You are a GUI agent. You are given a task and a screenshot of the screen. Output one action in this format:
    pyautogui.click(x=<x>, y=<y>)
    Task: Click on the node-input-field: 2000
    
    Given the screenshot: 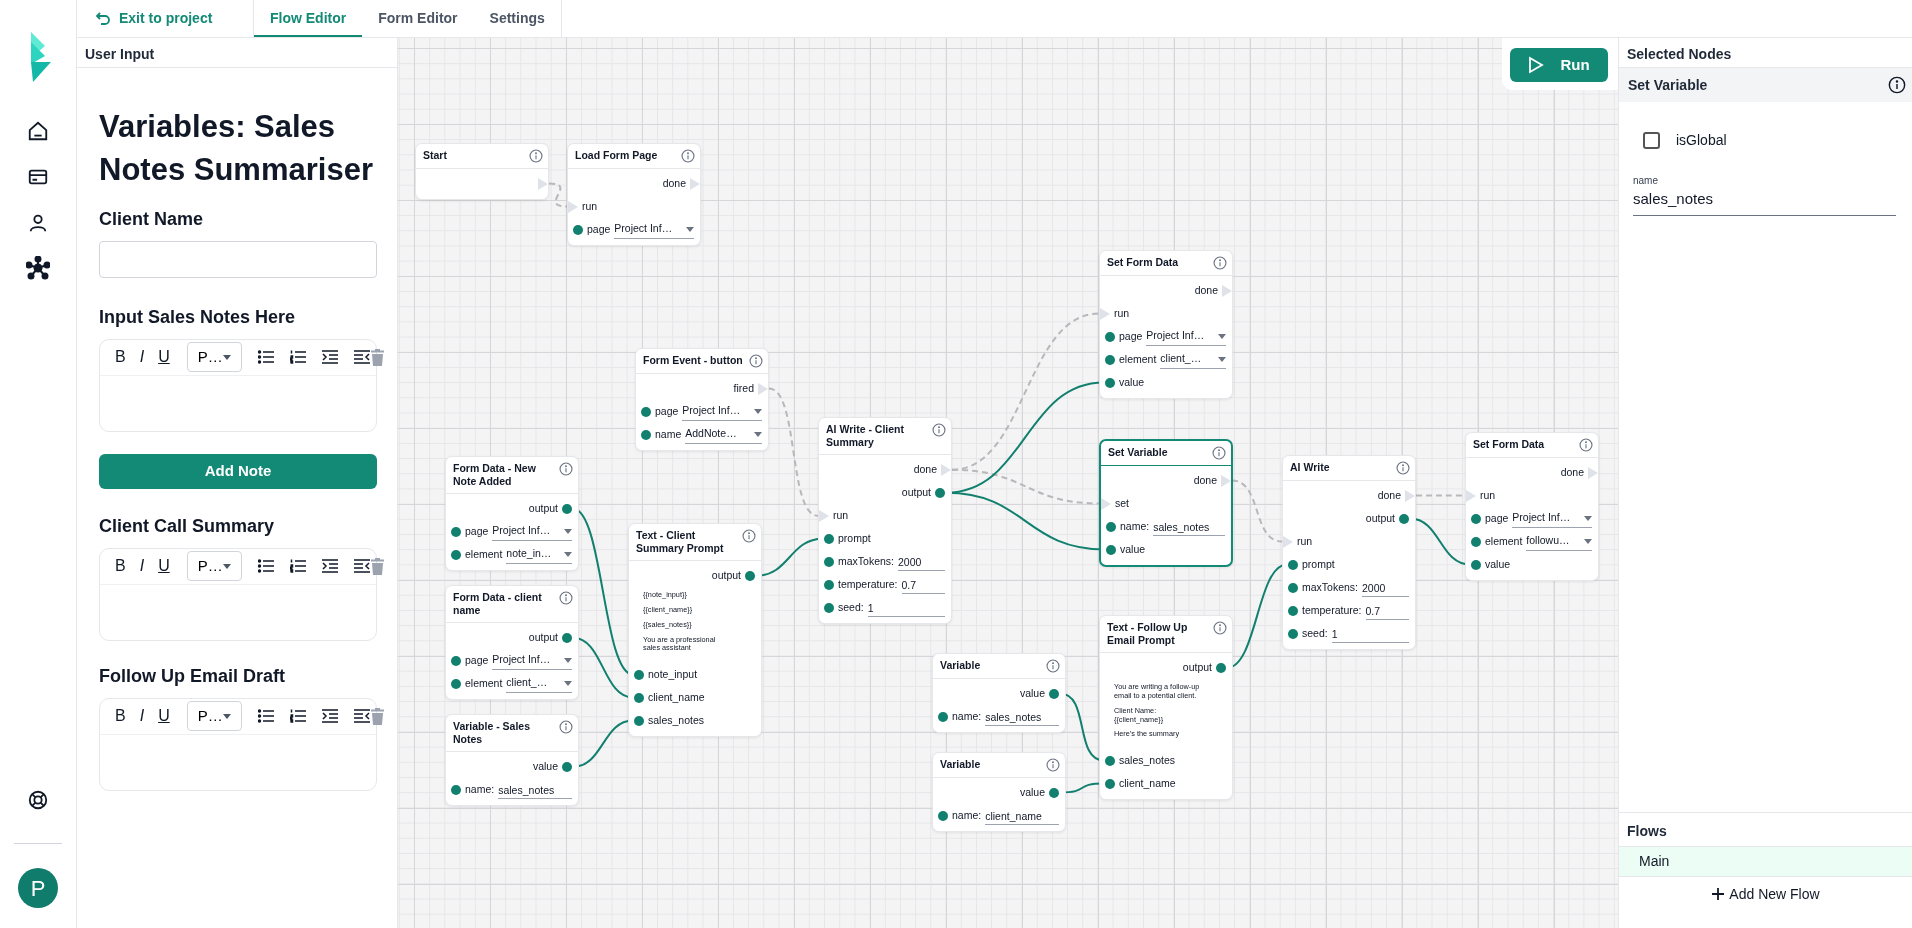 What is the action you would take?
    pyautogui.click(x=921, y=561)
    